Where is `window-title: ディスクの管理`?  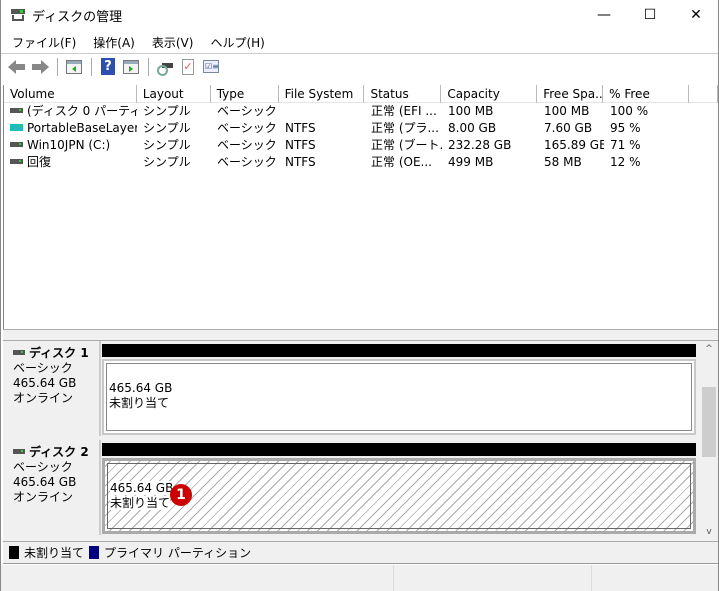
window-title: ディスクの管理 is located at coordinates (77, 17).